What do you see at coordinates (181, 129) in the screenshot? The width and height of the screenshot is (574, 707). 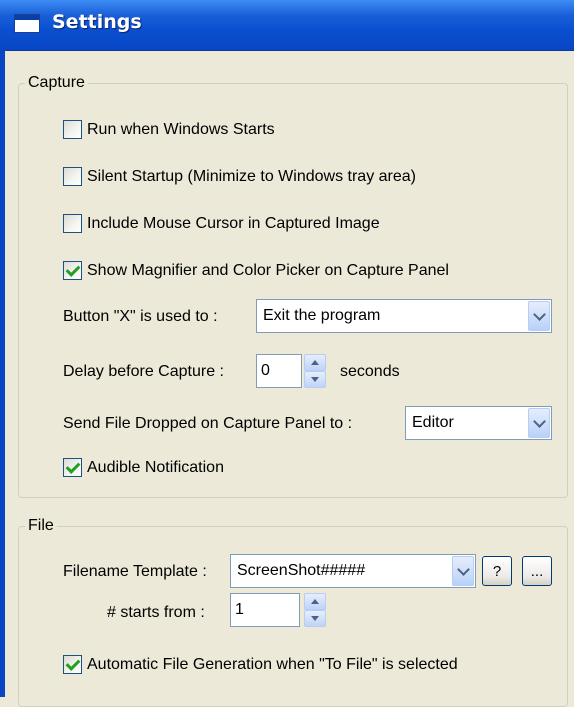 I see `run-on-startup-label: Run when Windows Starts` at bounding box center [181, 129].